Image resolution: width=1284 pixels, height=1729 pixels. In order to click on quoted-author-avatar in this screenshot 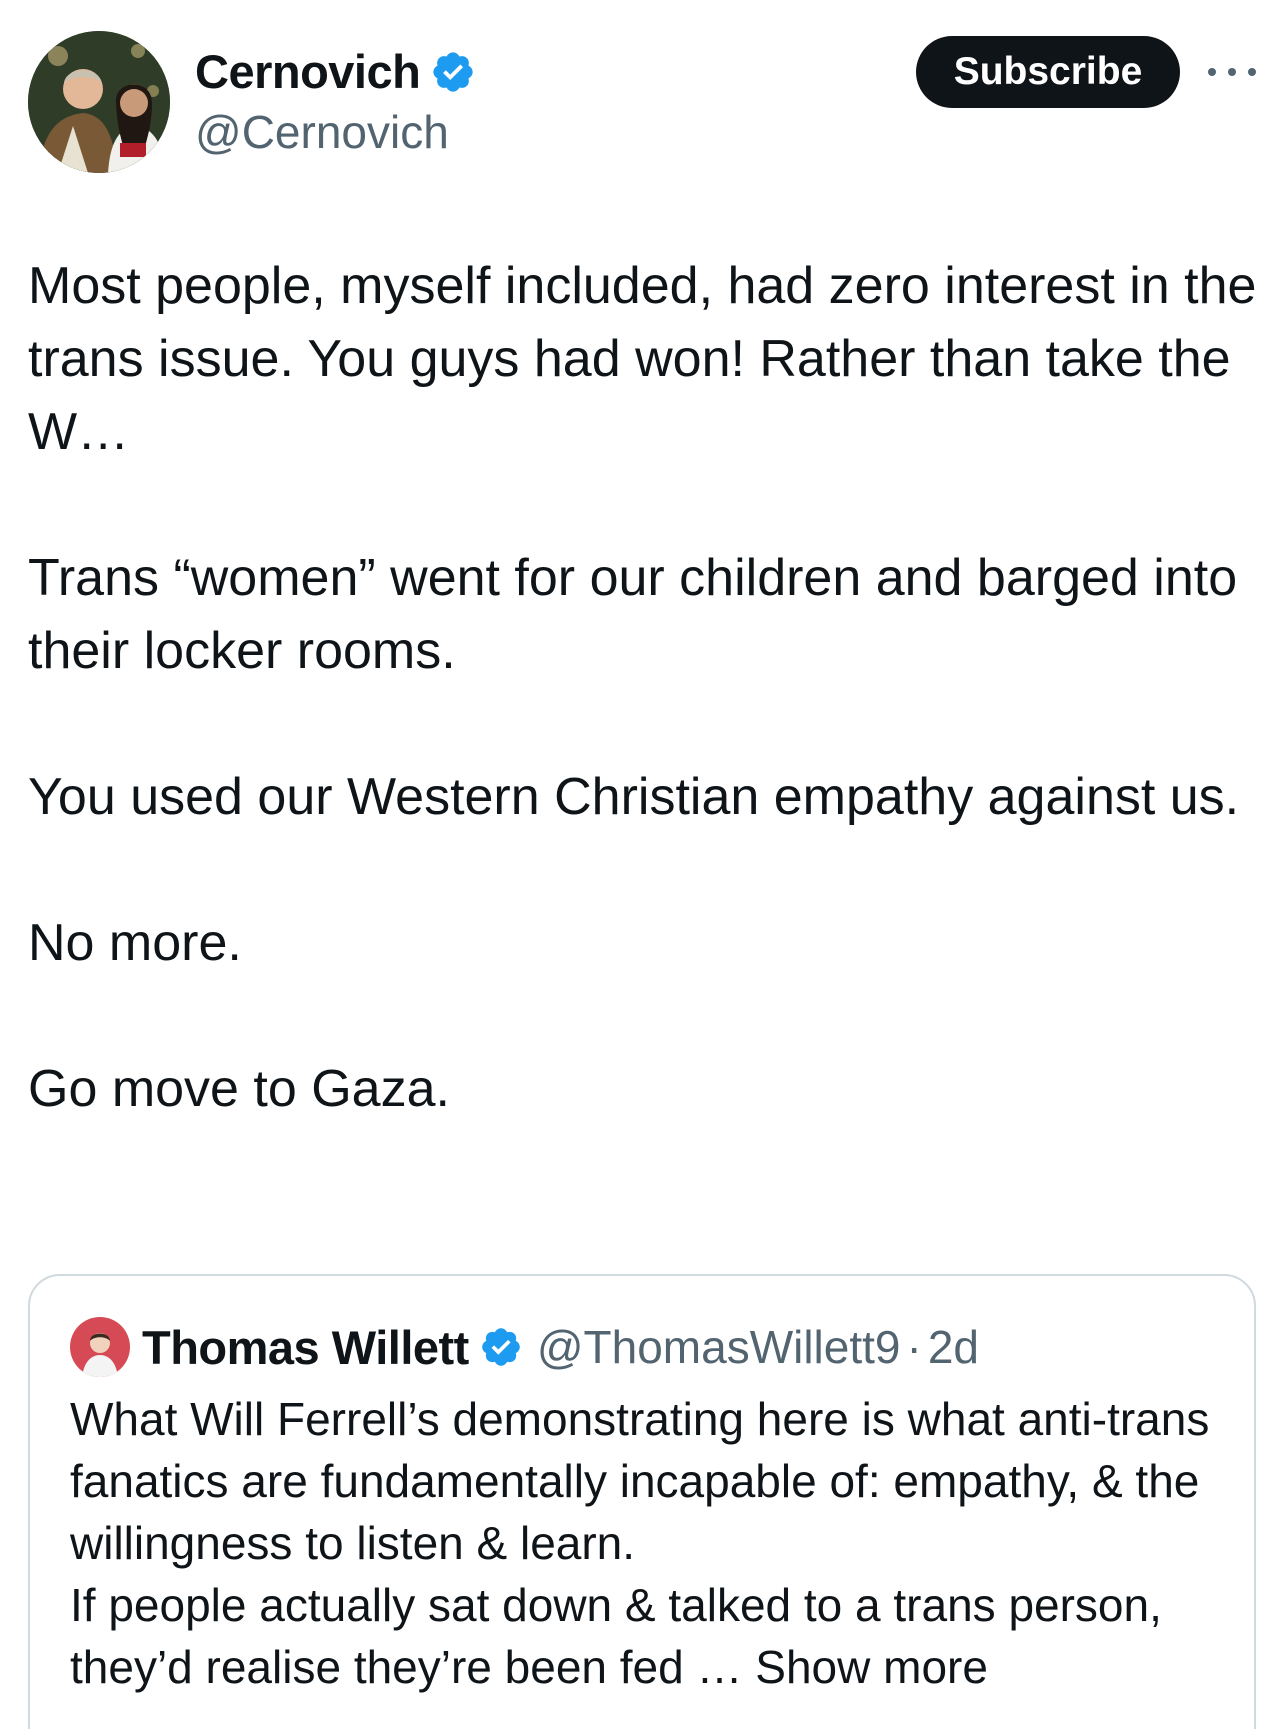, I will do `click(100, 1347)`.